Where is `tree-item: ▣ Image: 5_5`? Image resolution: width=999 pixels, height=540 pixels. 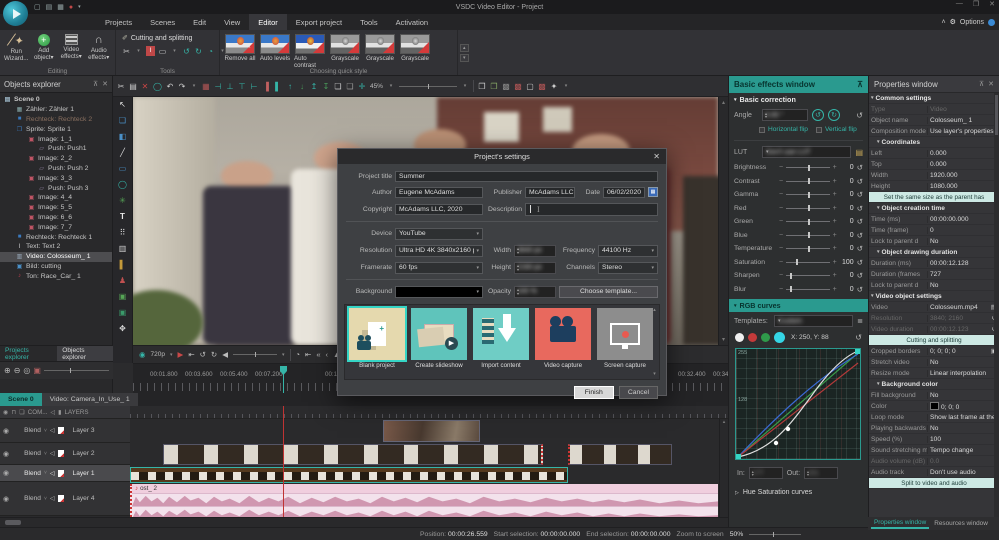
tree-item: ▣ Image: 5_5 is located at coordinates (56, 208).